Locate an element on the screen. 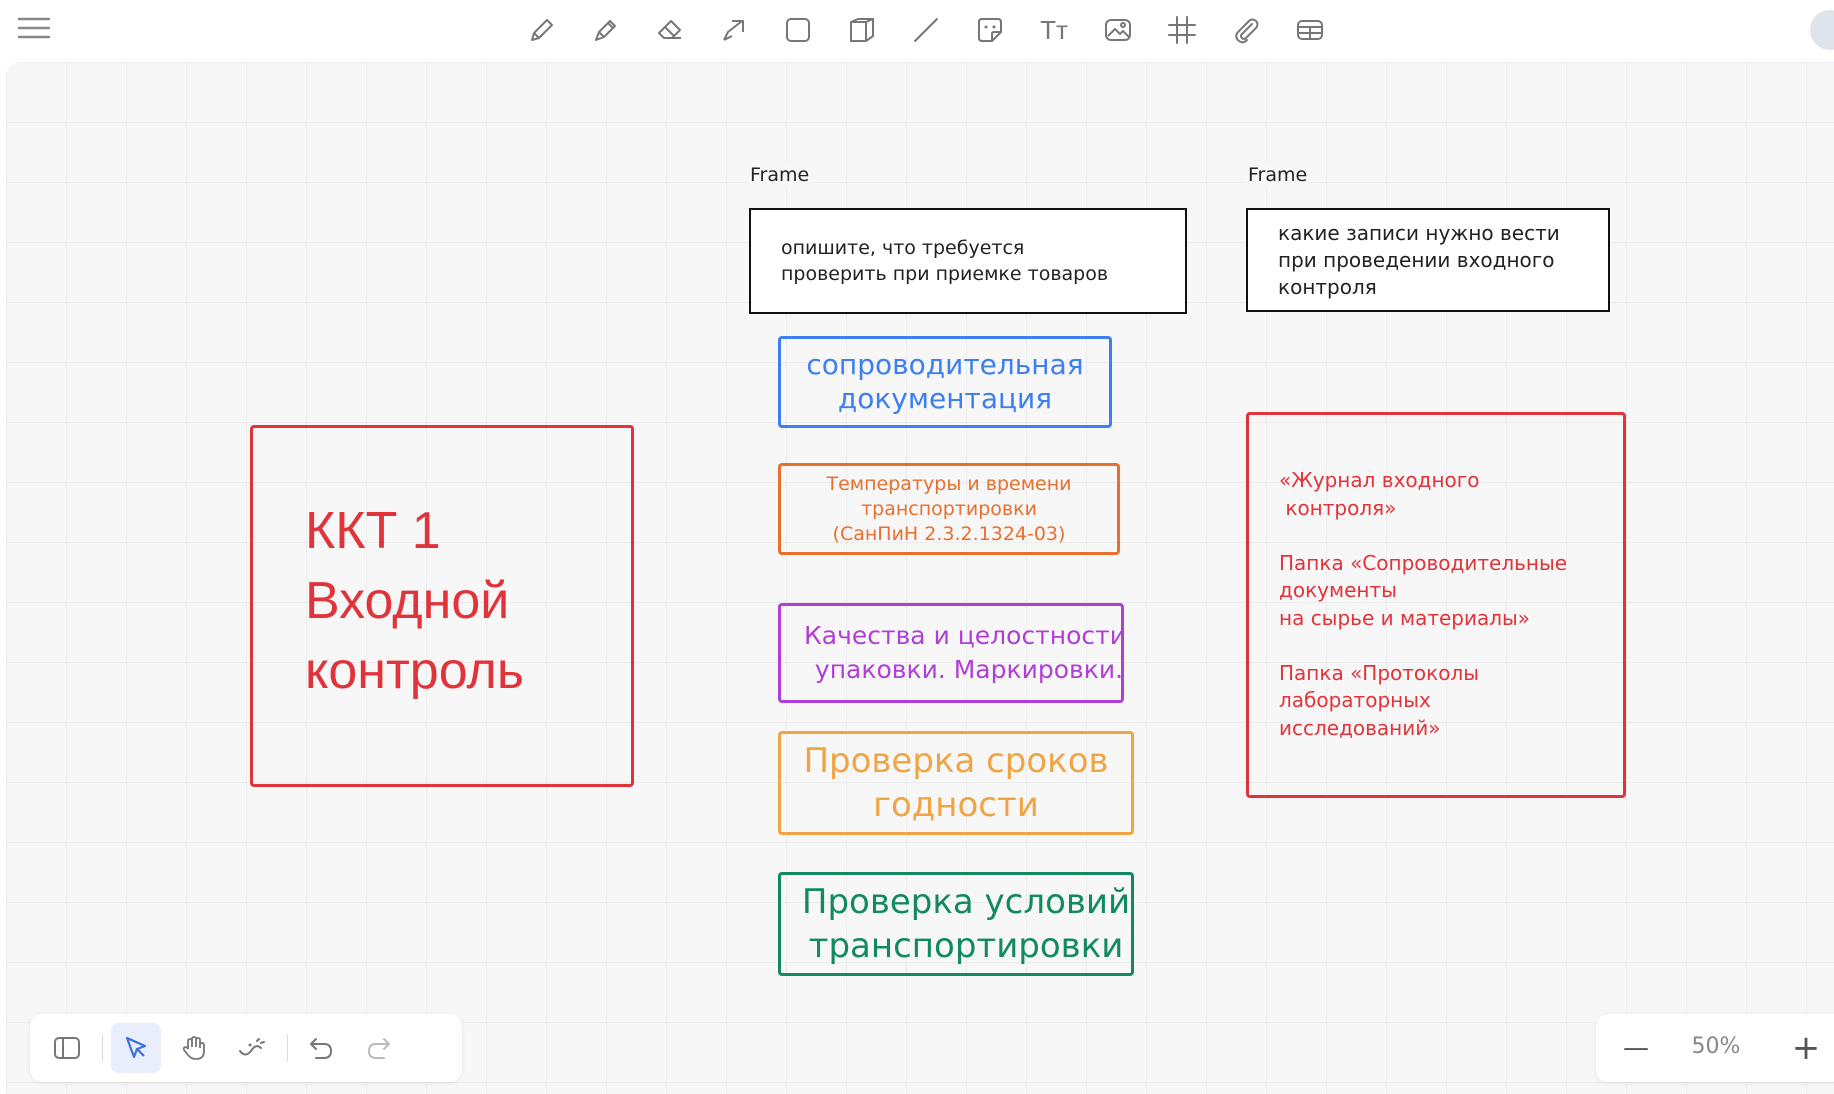  hand-icon is located at coordinates (193, 1048).